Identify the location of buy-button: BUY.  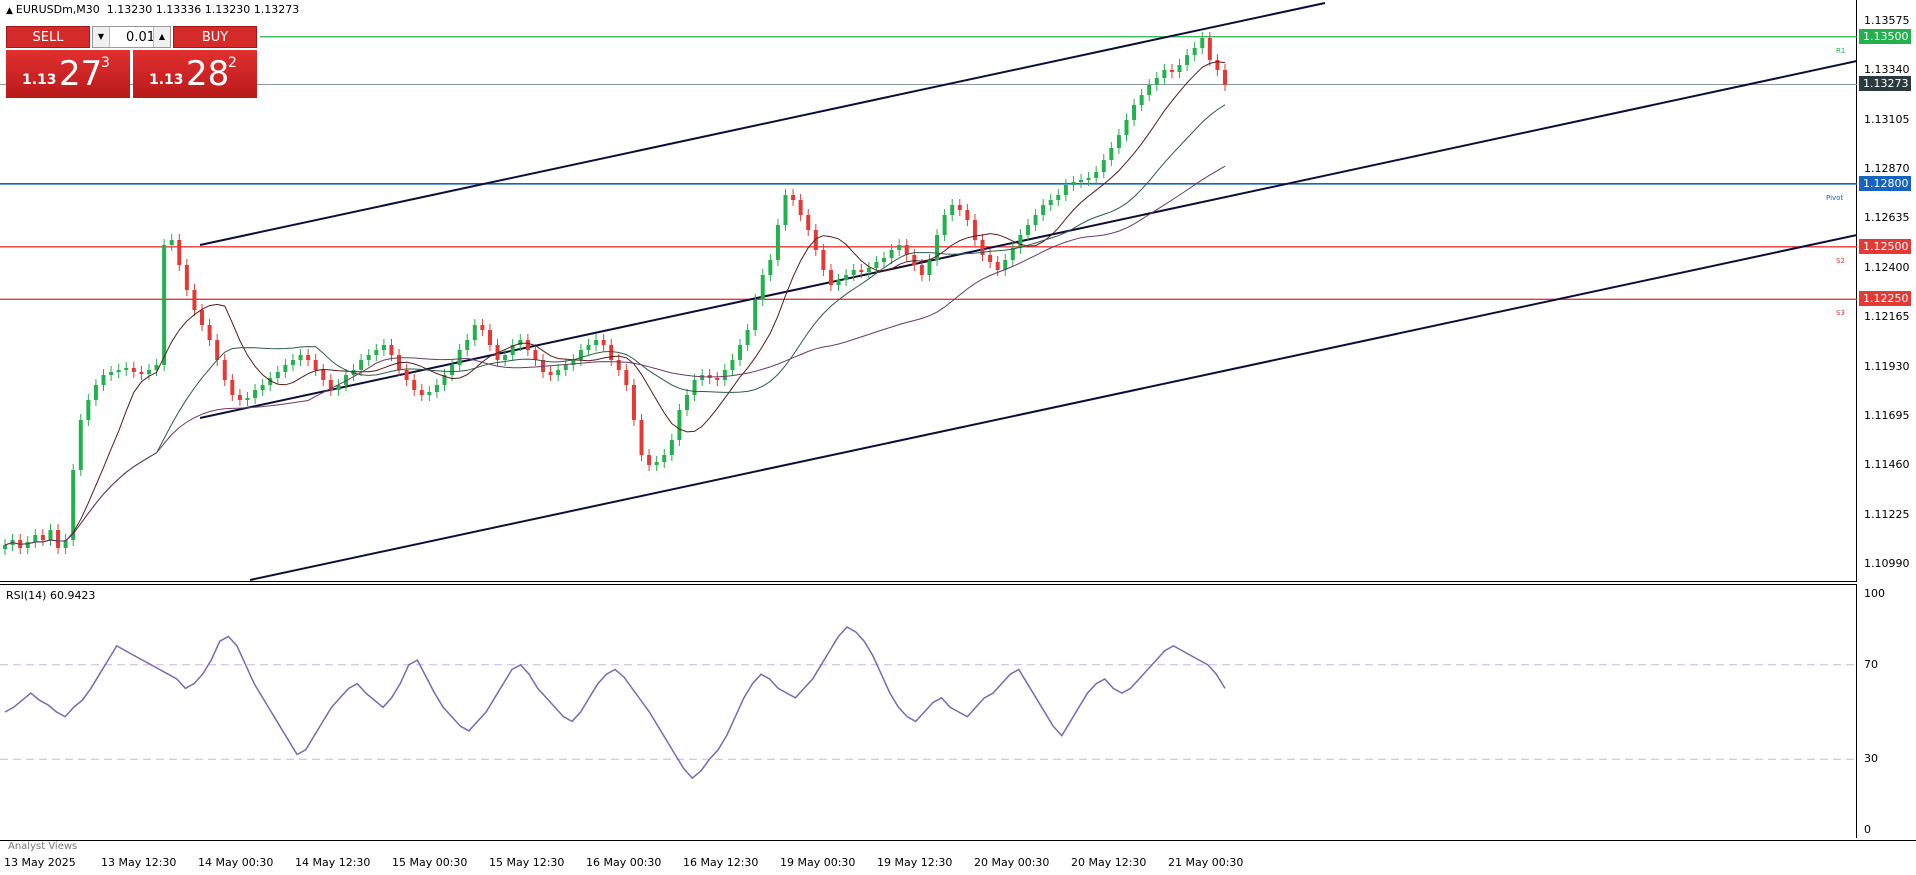
(215, 37).